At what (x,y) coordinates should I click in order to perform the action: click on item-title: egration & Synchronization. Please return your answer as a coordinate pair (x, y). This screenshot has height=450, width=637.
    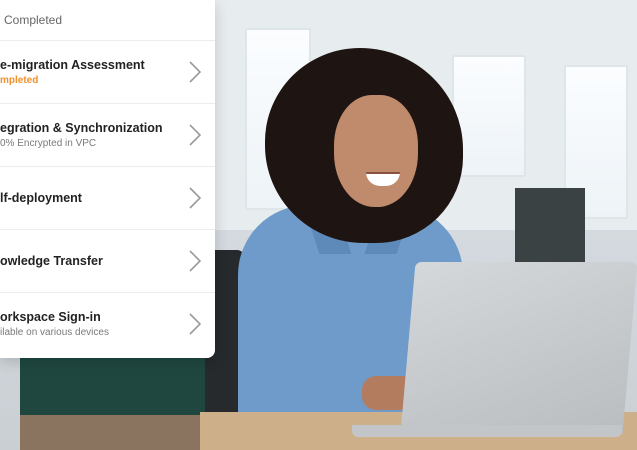
    Looking at the image, I should click on (81, 128).